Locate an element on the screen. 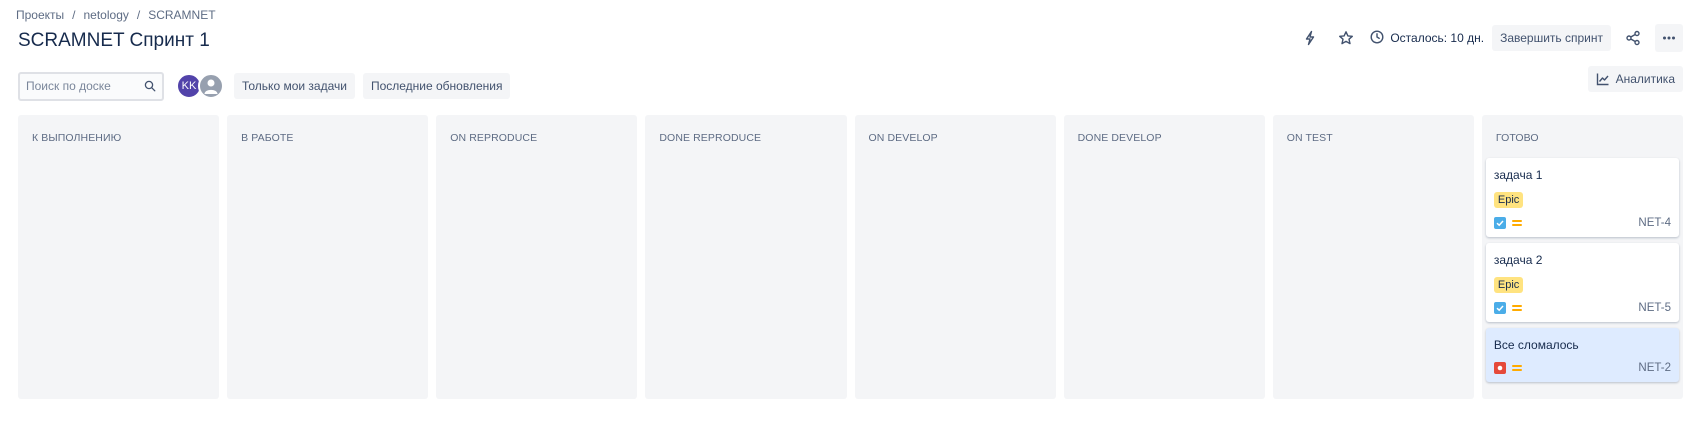 The image size is (1699, 432). column-title: DONE REPRODUCE is located at coordinates (710, 138).